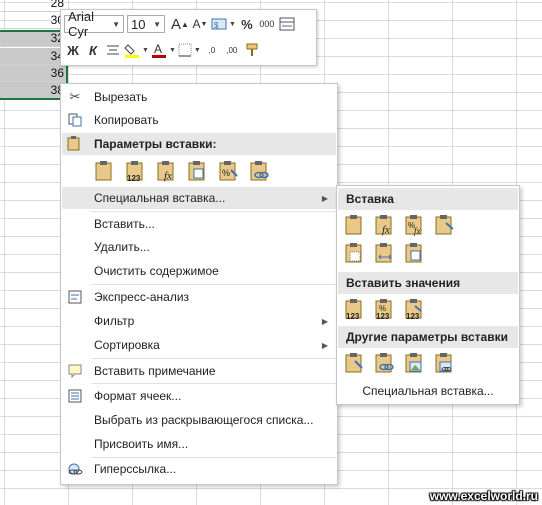 Image resolution: width=542 pixels, height=505 pixels. Describe the element at coordinates (199, 297) in the screenshot. I see `menu-item-quick-analysis: Экспресс-анализ` at that location.